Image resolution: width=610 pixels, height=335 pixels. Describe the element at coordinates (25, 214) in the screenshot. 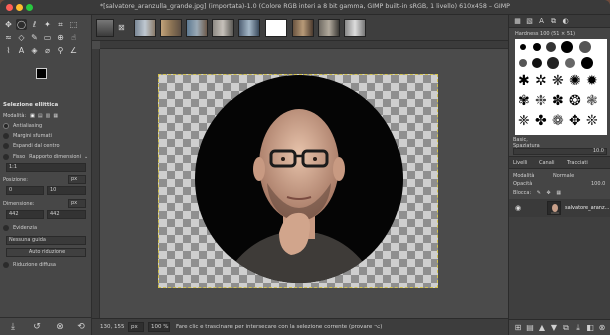

I see `size-width-field: 442` at that location.